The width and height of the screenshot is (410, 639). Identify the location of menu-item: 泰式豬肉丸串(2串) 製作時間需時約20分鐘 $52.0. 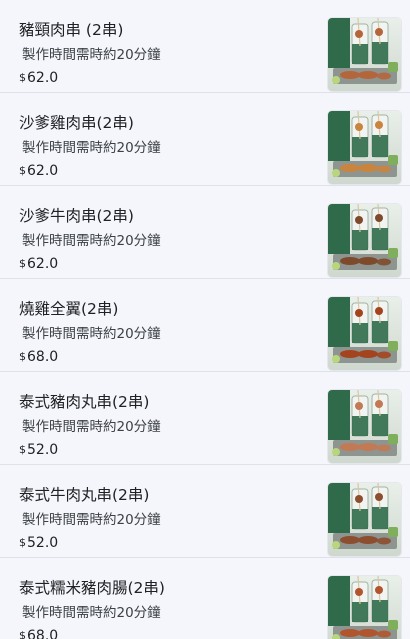
(205, 418).